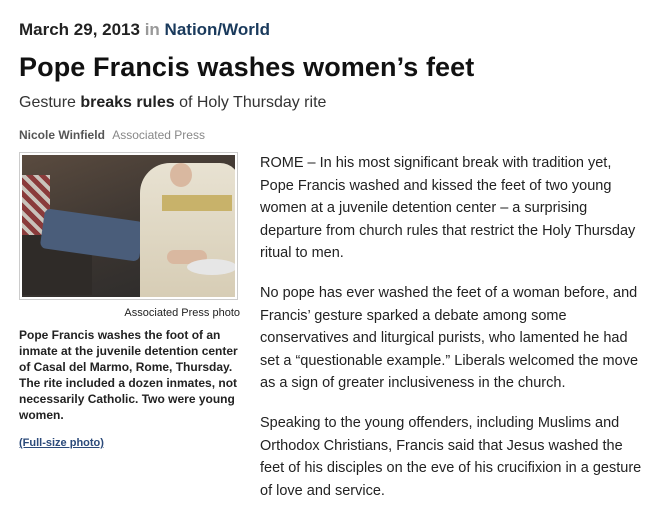 Image resolution: width=656 pixels, height=519 pixels. What do you see at coordinates (79, 29) in the screenshot?
I see `article-date: March 29, 2013` at bounding box center [79, 29].